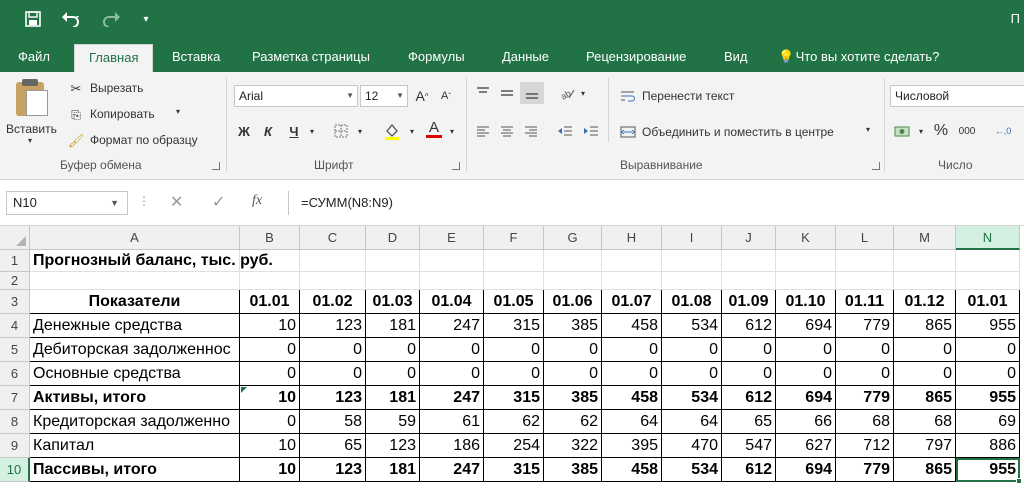 Image resolution: width=1024 pixels, height=486 pixels. What do you see at coordinates (393, 398) in the screenshot?
I see `value-cell: 181` at bounding box center [393, 398].